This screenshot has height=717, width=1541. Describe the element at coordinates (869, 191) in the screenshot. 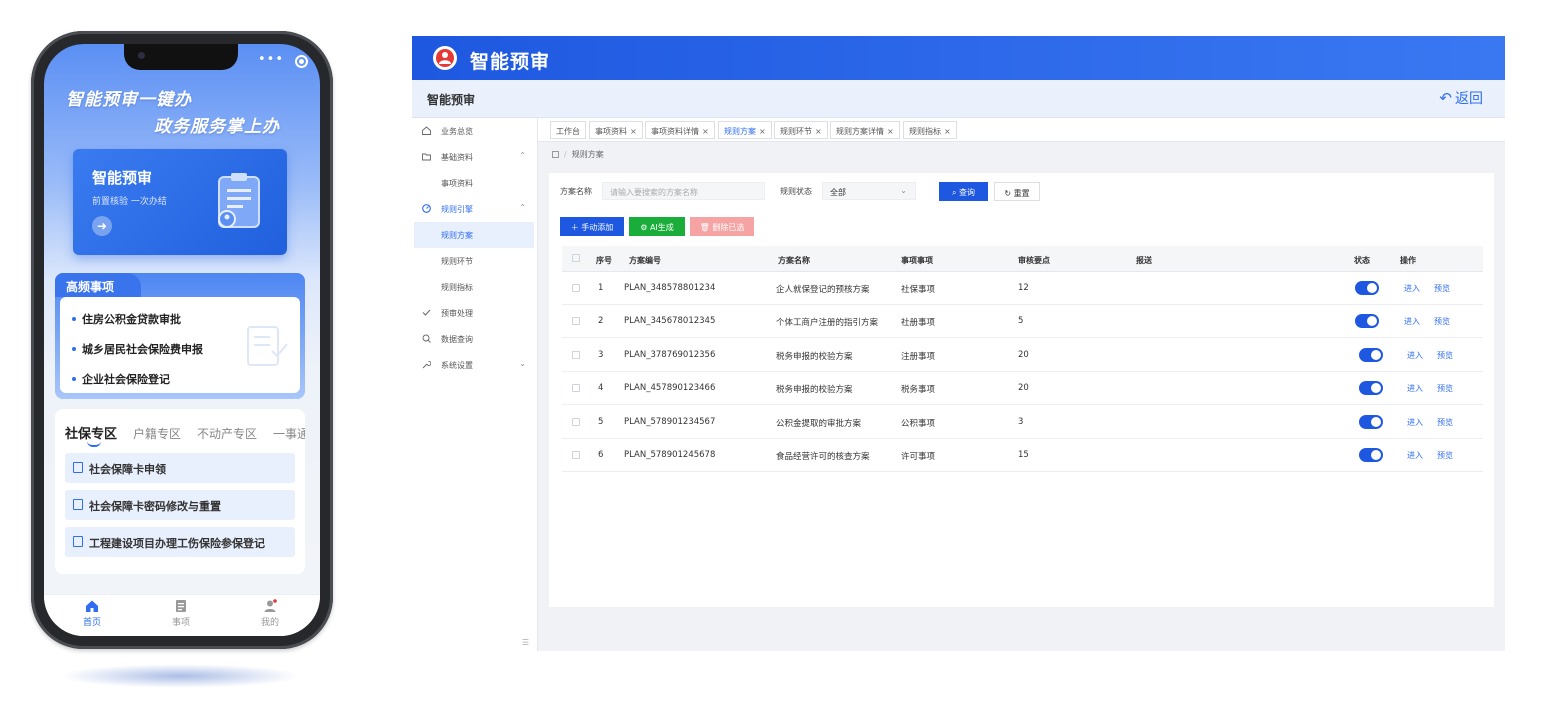

I see `status-select: 全部 ⌄` at that location.